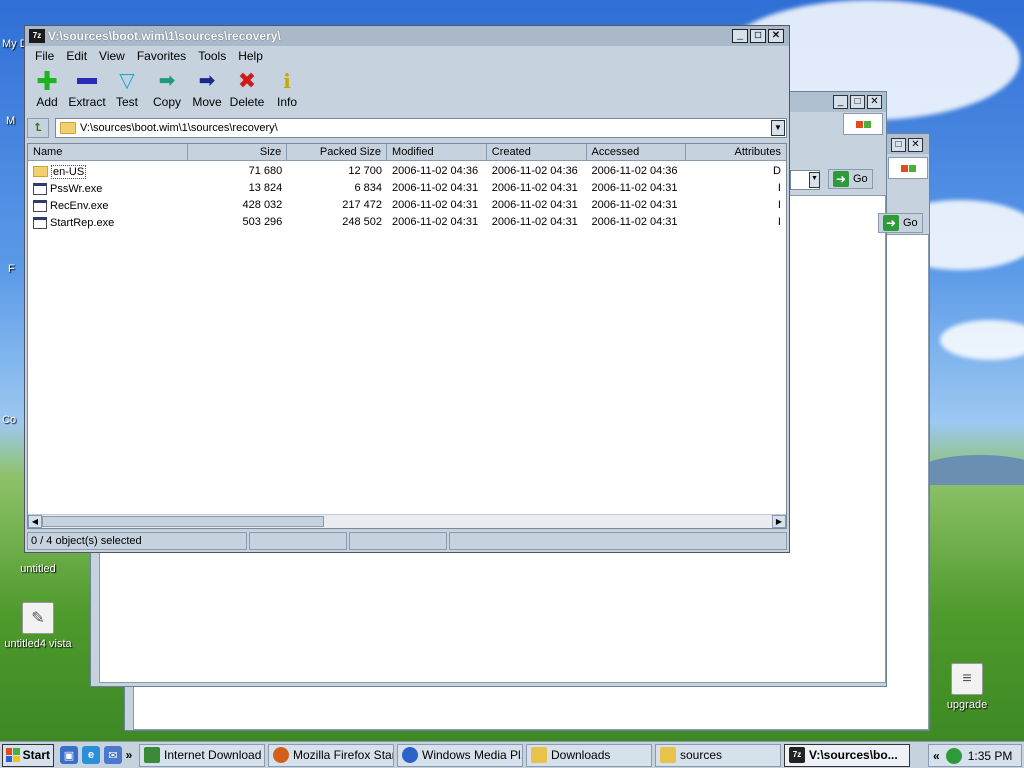  I want to click on column-size: Size, so click(238, 152).